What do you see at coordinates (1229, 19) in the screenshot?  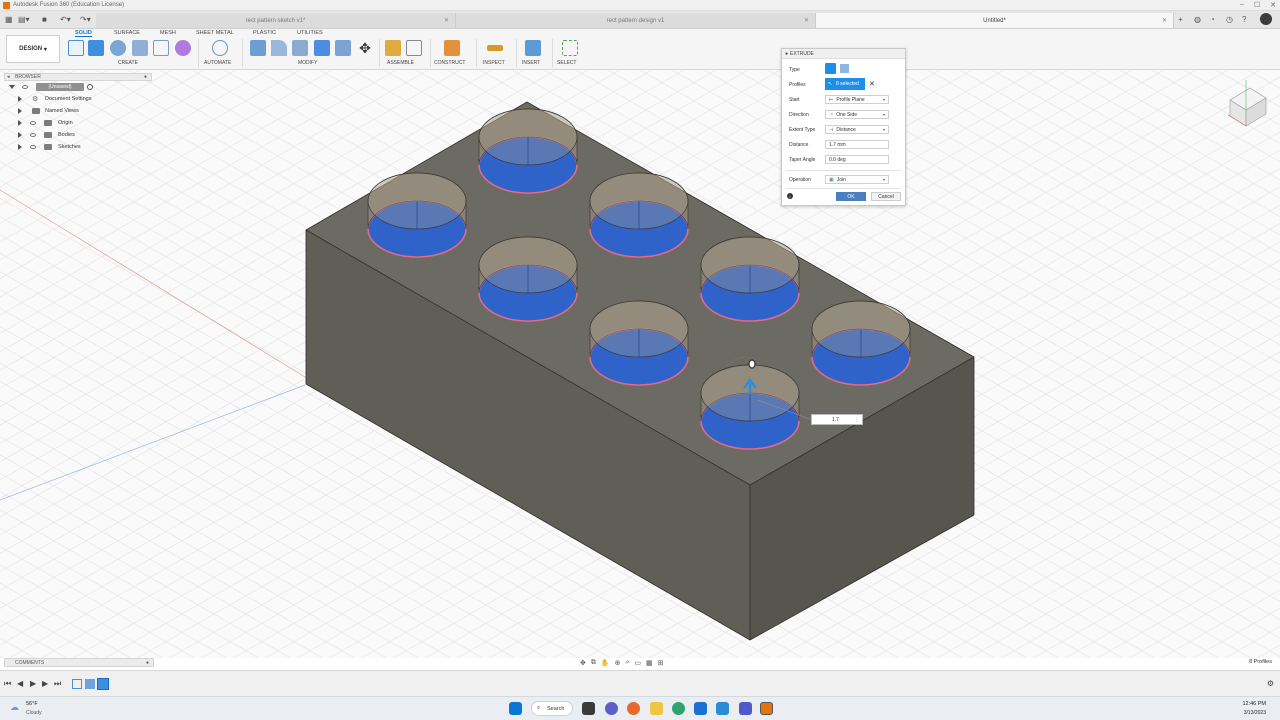 I see `notifications-icon: ◷` at bounding box center [1229, 19].